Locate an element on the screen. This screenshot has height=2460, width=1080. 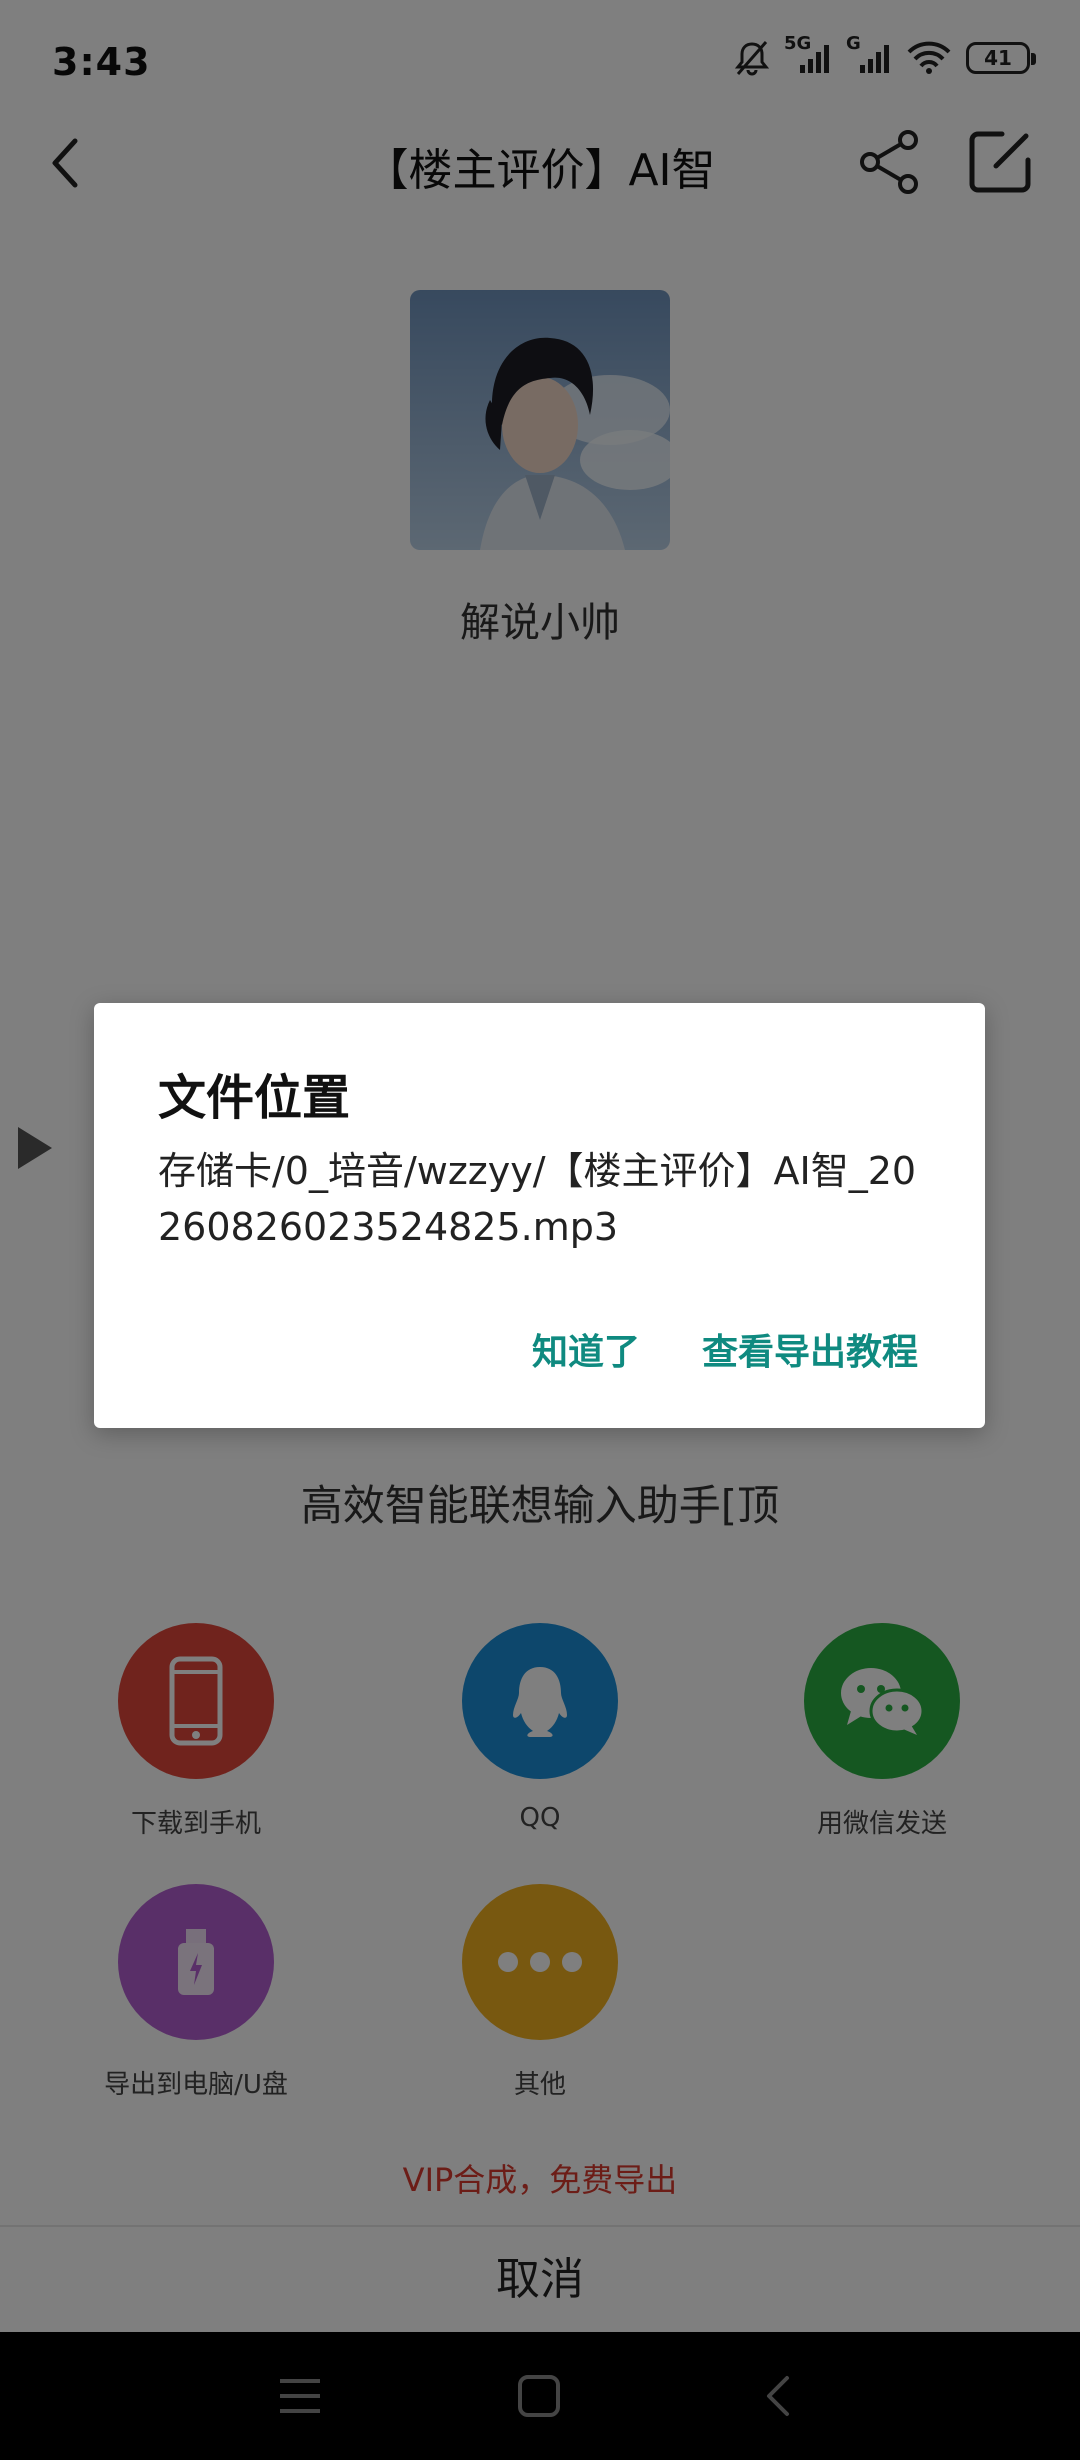
dialog-tutorial-button: 查看导出教程 is located at coordinates (810, 1349).